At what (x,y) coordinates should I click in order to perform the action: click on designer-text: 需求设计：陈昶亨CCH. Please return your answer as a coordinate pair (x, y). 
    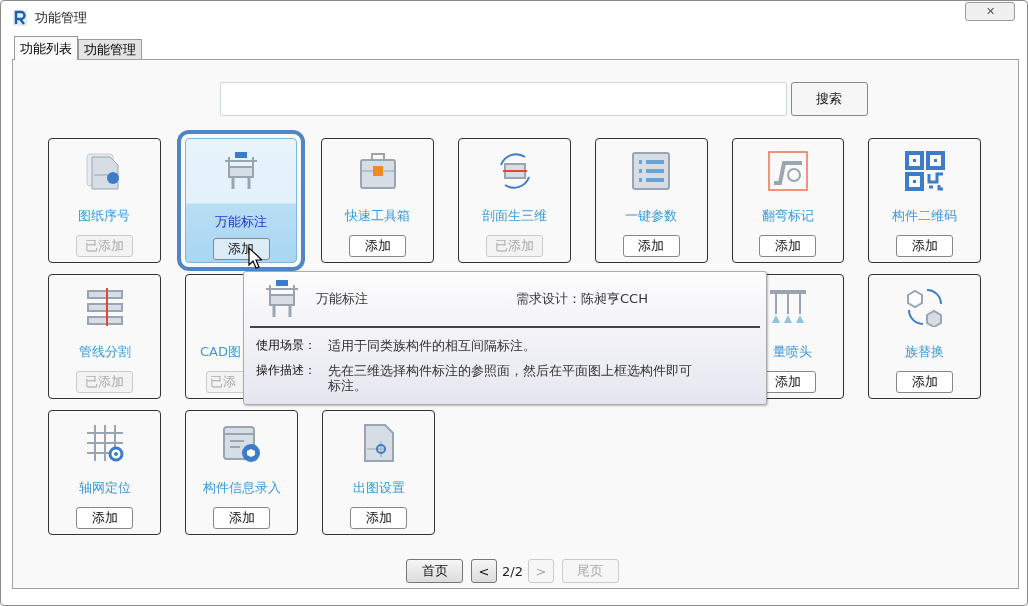
    Looking at the image, I should click on (582, 299).